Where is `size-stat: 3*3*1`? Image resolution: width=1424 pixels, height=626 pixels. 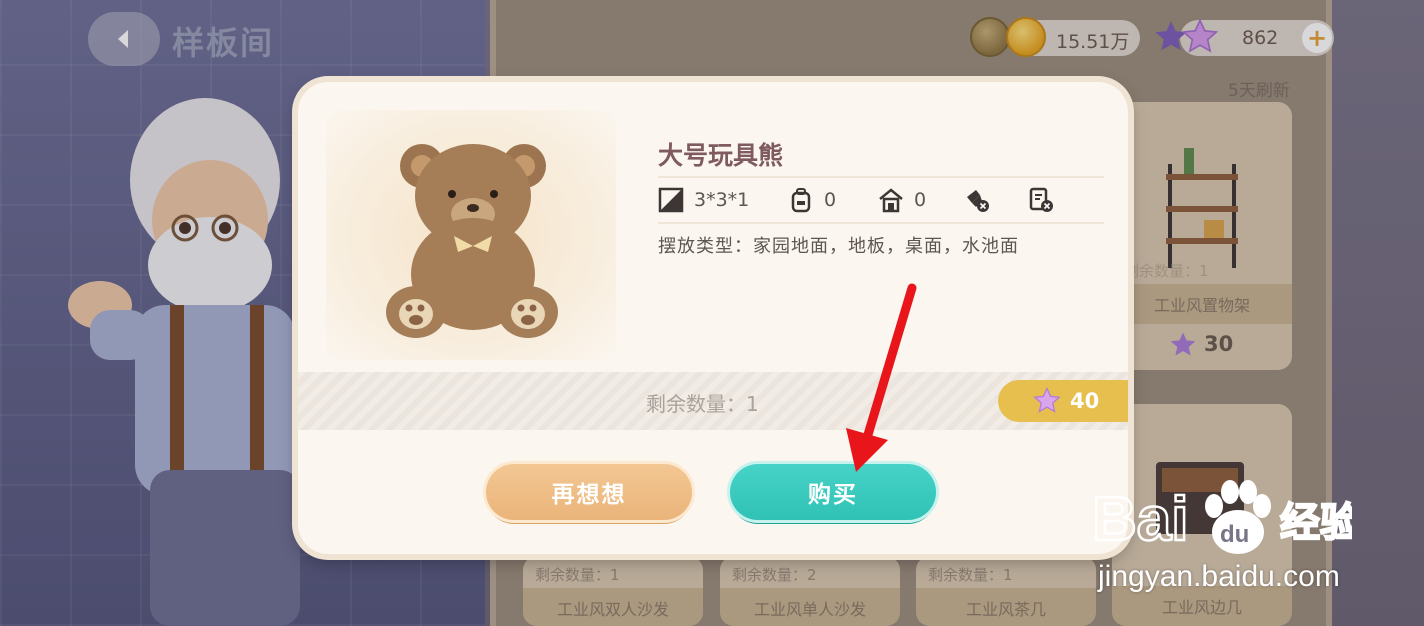
size-stat: 3*3*1 is located at coordinates (703, 200).